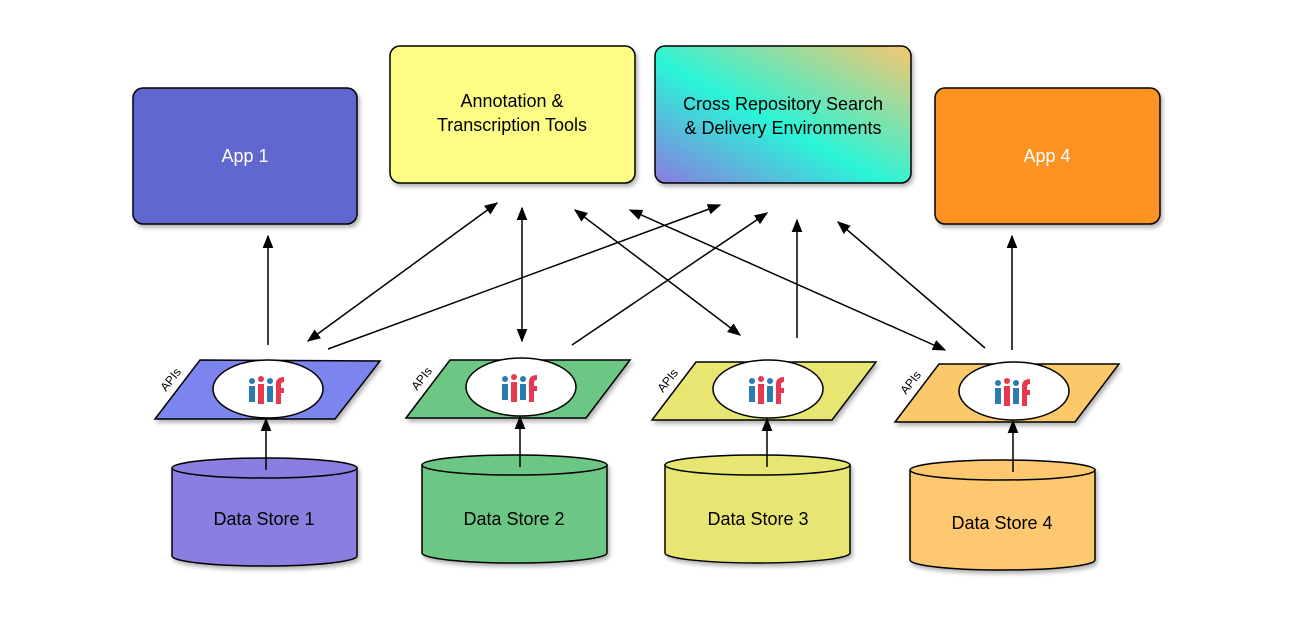 The image size is (1300, 628). I want to click on arrow-api4-annotation, so click(787, 280).